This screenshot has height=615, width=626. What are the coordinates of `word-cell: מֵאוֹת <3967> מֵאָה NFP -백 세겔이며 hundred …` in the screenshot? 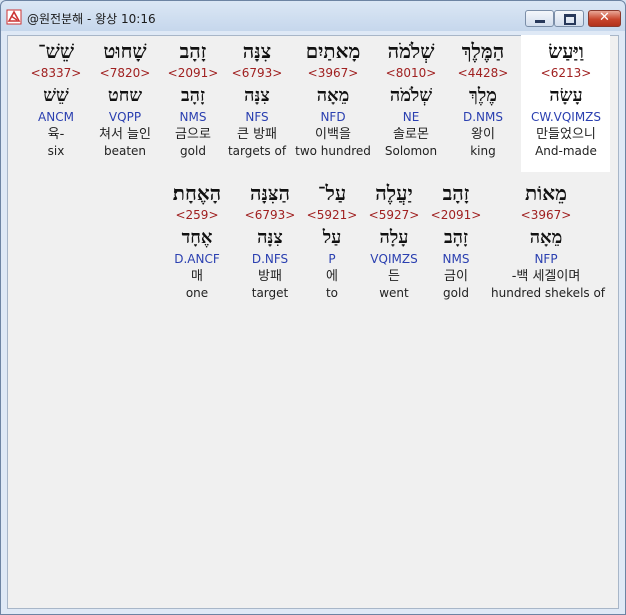 It's located at (548, 241).